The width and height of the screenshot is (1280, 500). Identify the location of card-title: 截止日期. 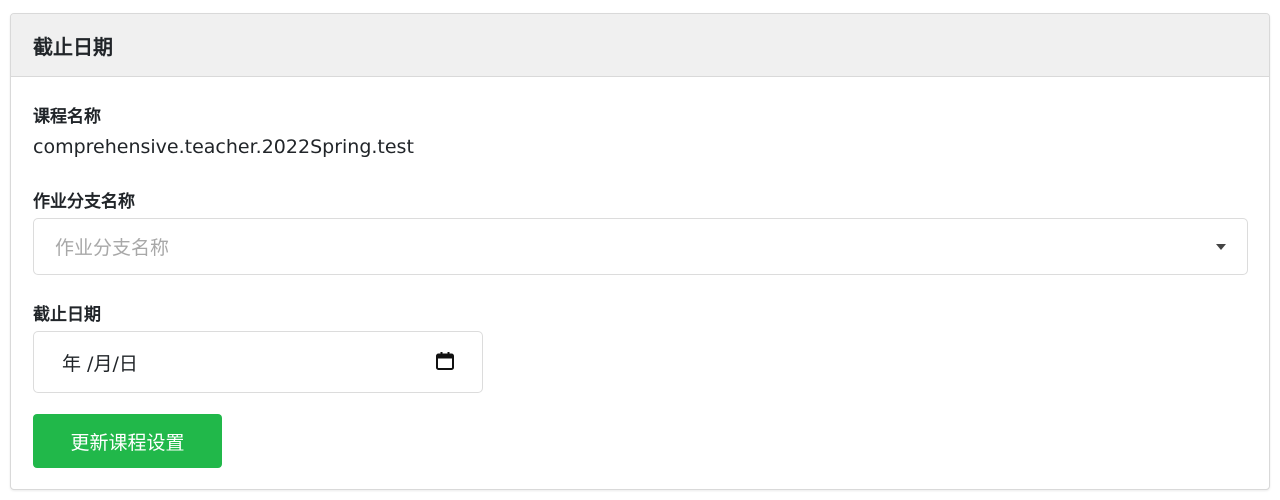
(73, 46).